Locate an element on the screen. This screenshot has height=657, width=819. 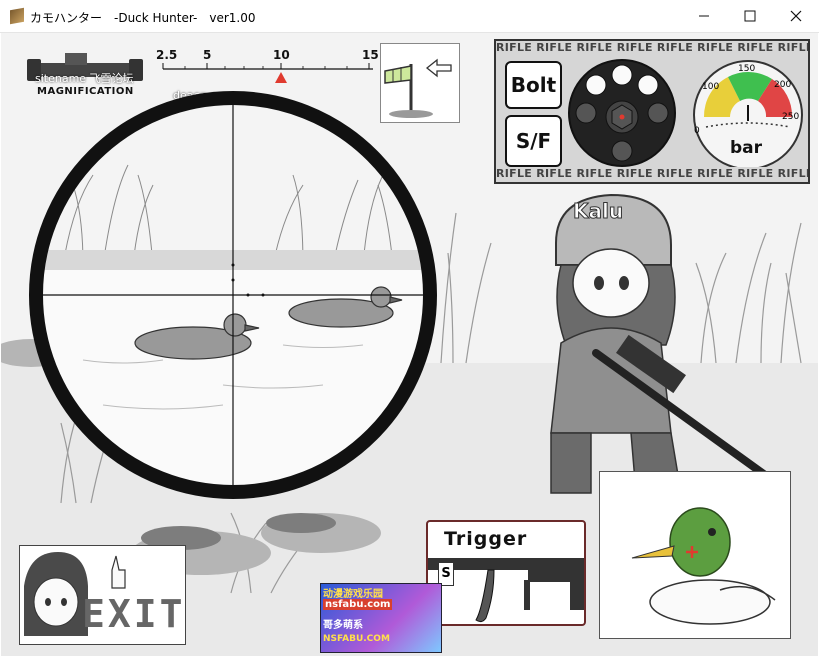
duck-decoy-icon is located at coordinates (703, 566).